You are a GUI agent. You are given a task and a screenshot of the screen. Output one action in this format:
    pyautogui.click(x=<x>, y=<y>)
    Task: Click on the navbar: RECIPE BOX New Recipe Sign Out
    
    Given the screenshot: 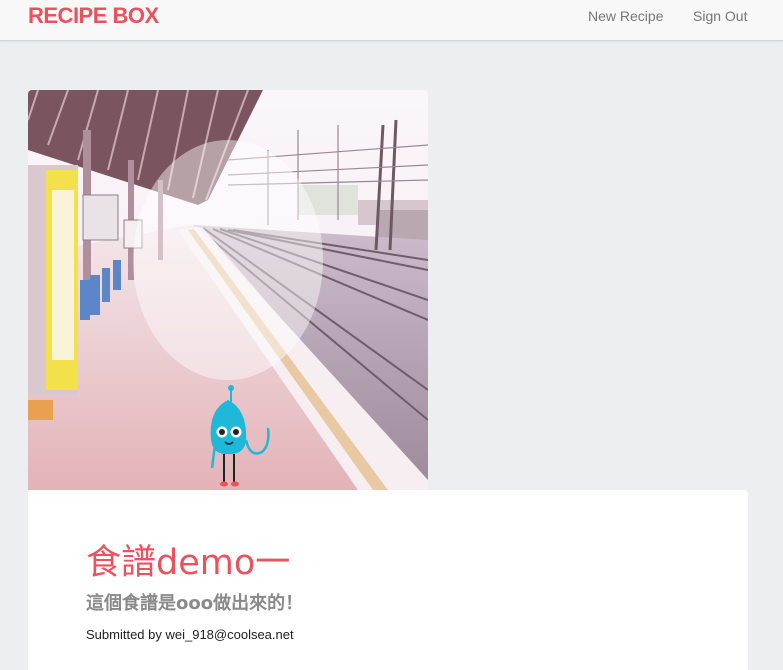 What is the action you would take?
    pyautogui.click(x=391, y=20)
    